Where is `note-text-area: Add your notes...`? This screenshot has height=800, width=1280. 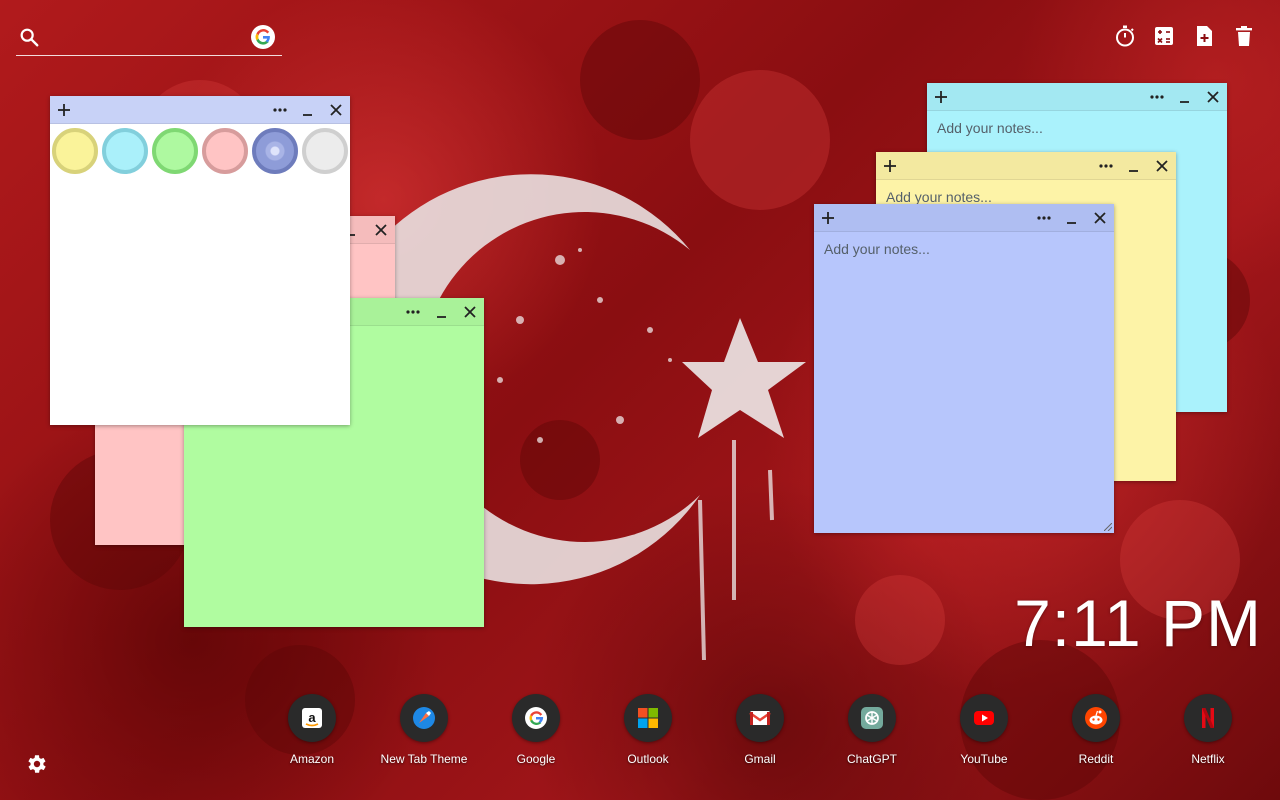 note-text-area: Add your notes... is located at coordinates (964, 382).